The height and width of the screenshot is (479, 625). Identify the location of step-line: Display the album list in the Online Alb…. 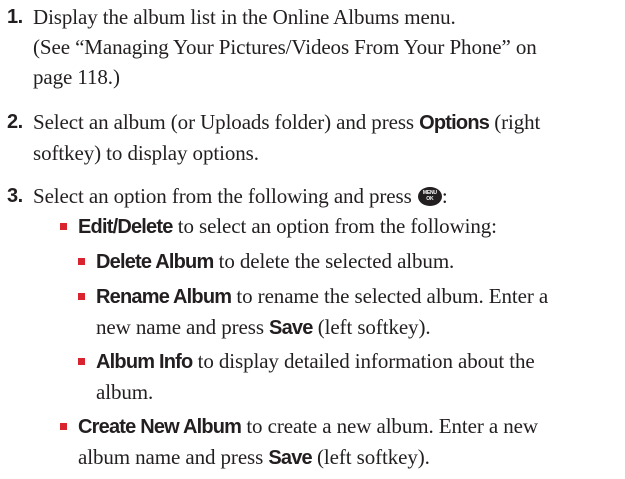
(244, 17).